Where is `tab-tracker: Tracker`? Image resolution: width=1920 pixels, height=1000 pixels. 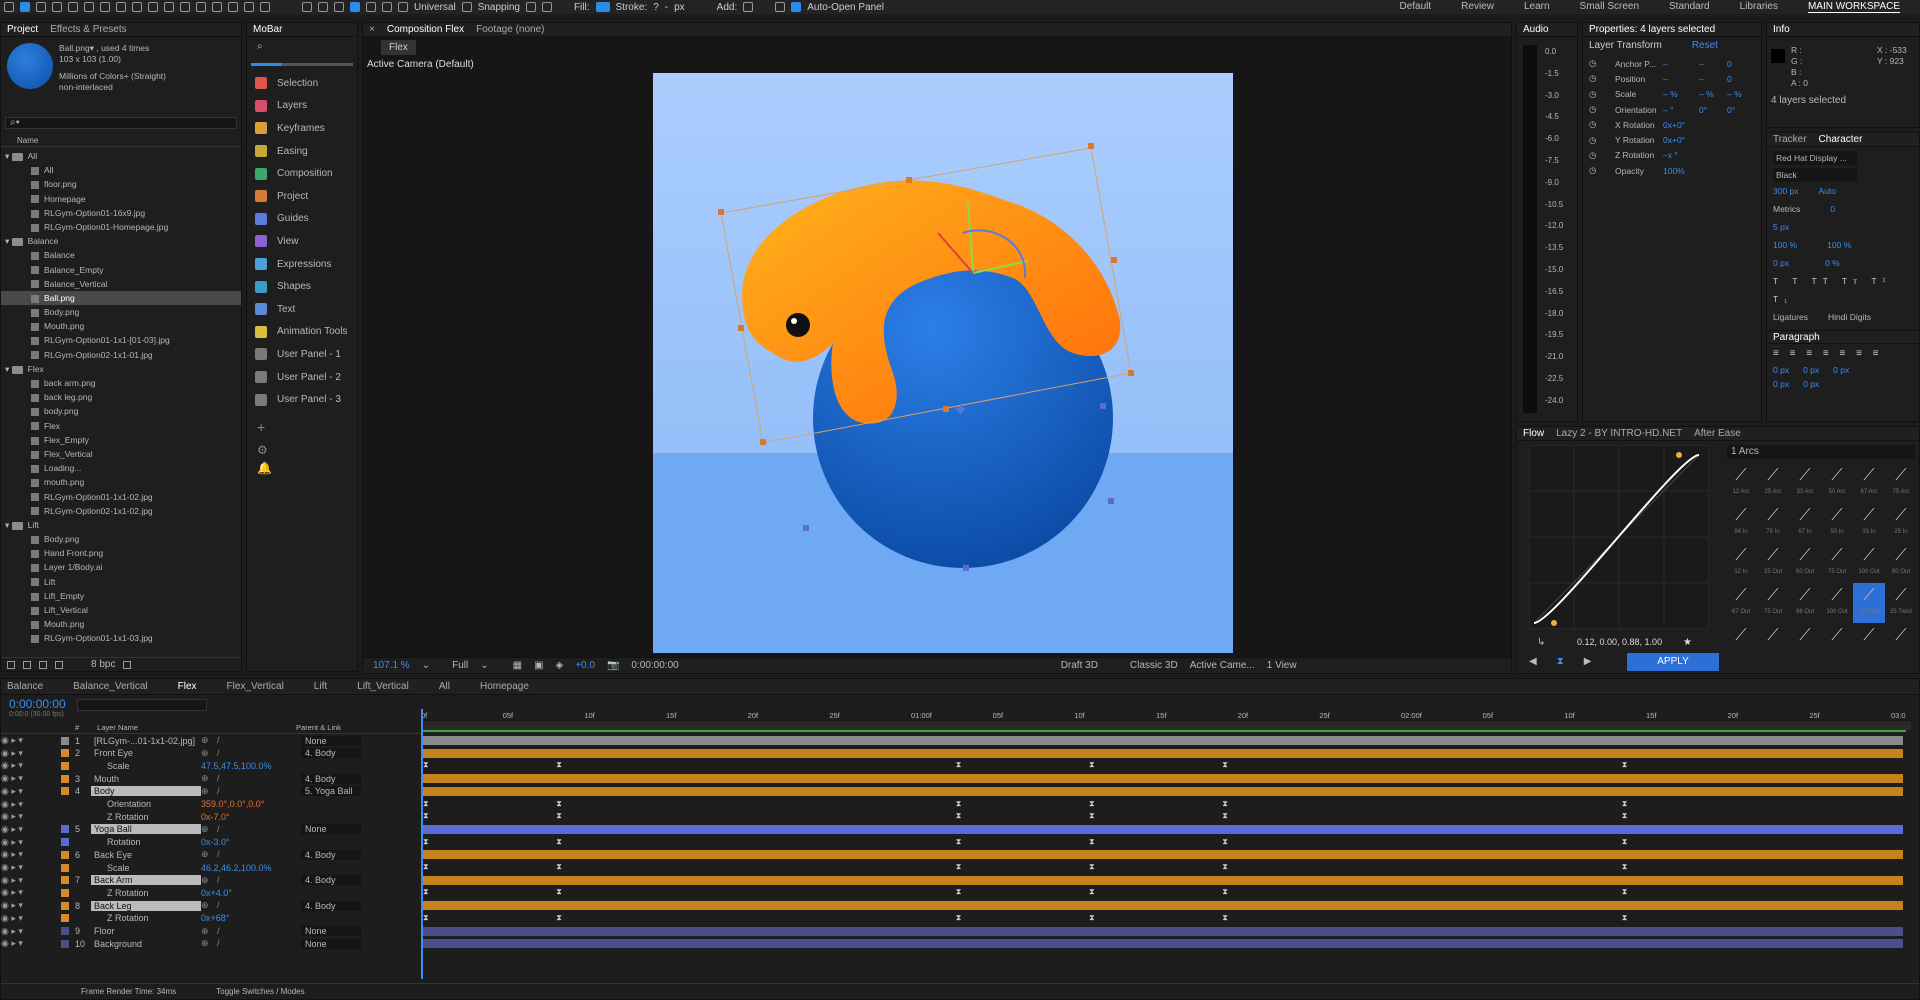 tab-tracker: Tracker is located at coordinates (1790, 139).